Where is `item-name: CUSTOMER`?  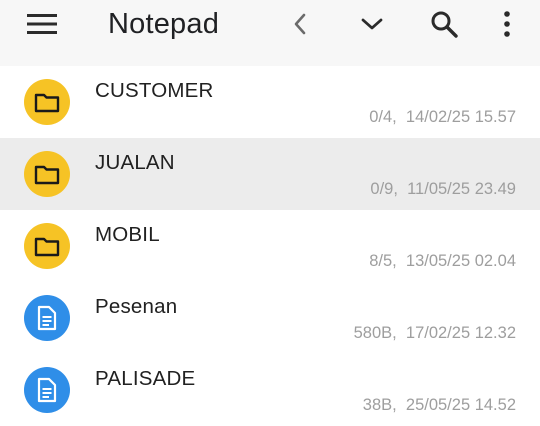 item-name: CUSTOMER is located at coordinates (154, 90).